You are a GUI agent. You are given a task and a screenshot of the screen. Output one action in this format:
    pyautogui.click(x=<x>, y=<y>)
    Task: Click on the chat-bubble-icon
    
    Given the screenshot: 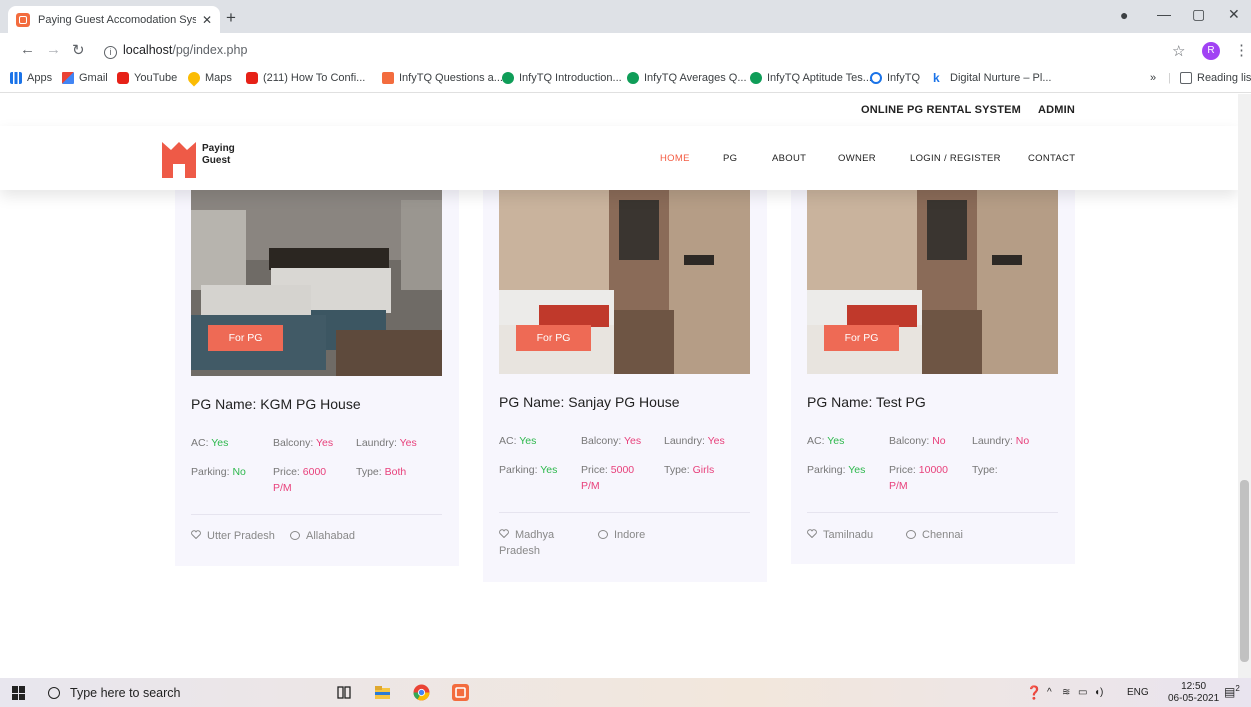 What is the action you would take?
    pyautogui.click(x=603, y=534)
    